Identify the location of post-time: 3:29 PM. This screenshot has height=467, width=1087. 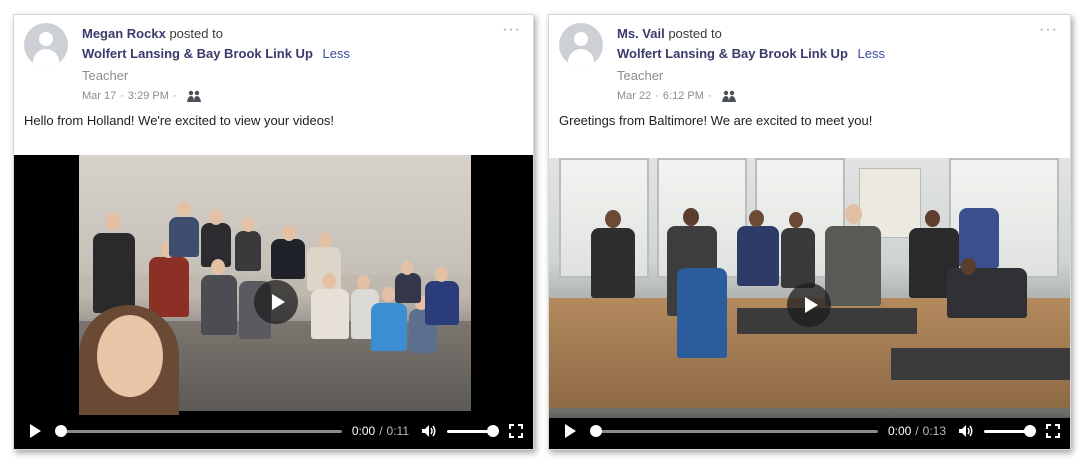
(148, 96).